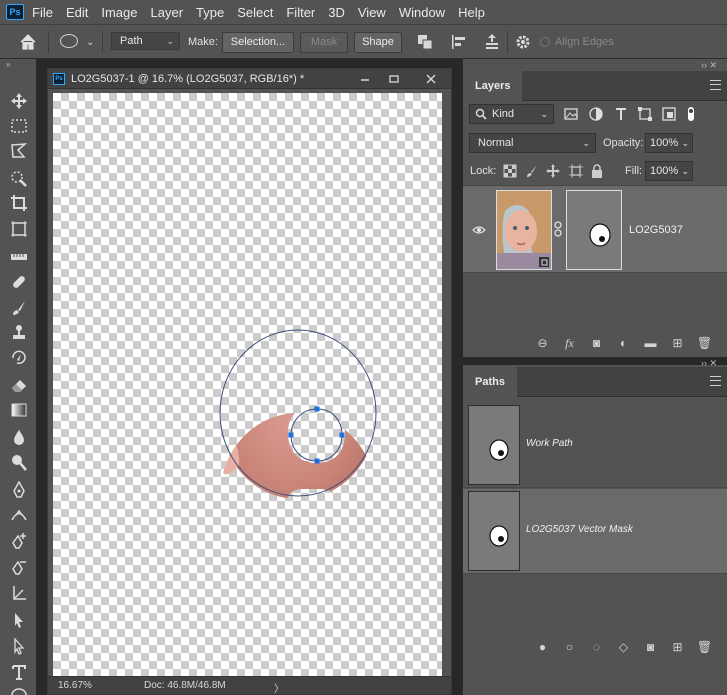 Image resolution: width=727 pixels, height=695 pixels. What do you see at coordinates (595, 445) in the screenshot?
I see `path-row-work-path: Work Path` at bounding box center [595, 445].